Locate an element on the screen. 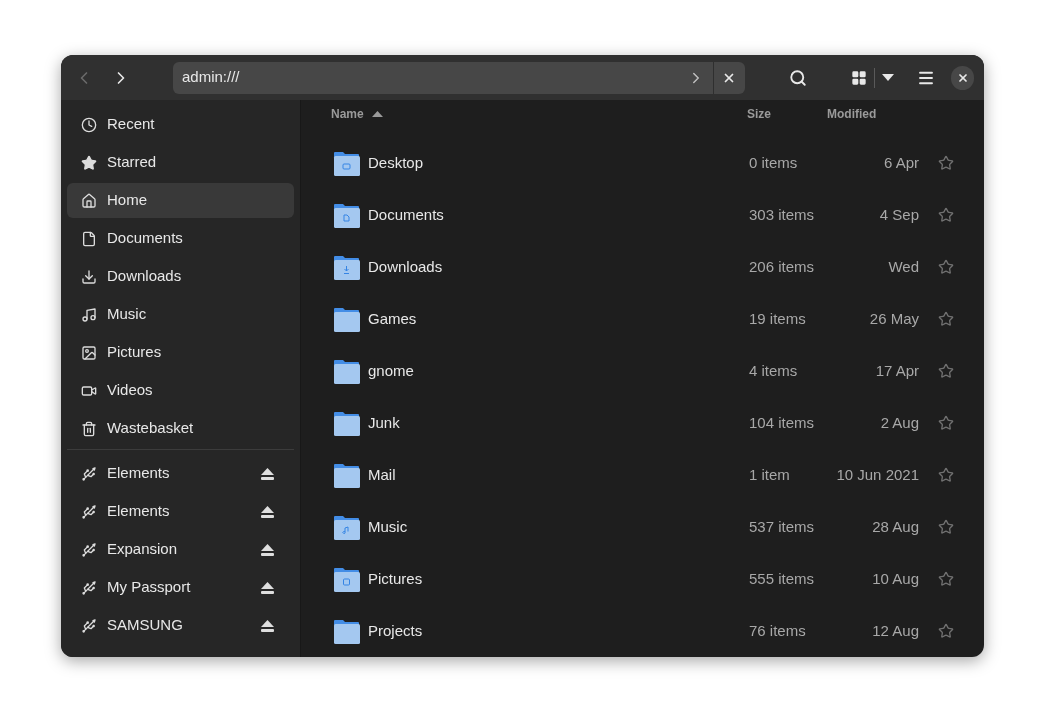 This screenshot has width=1045, height=724. modified-date: Wed is located at coordinates (903, 266).